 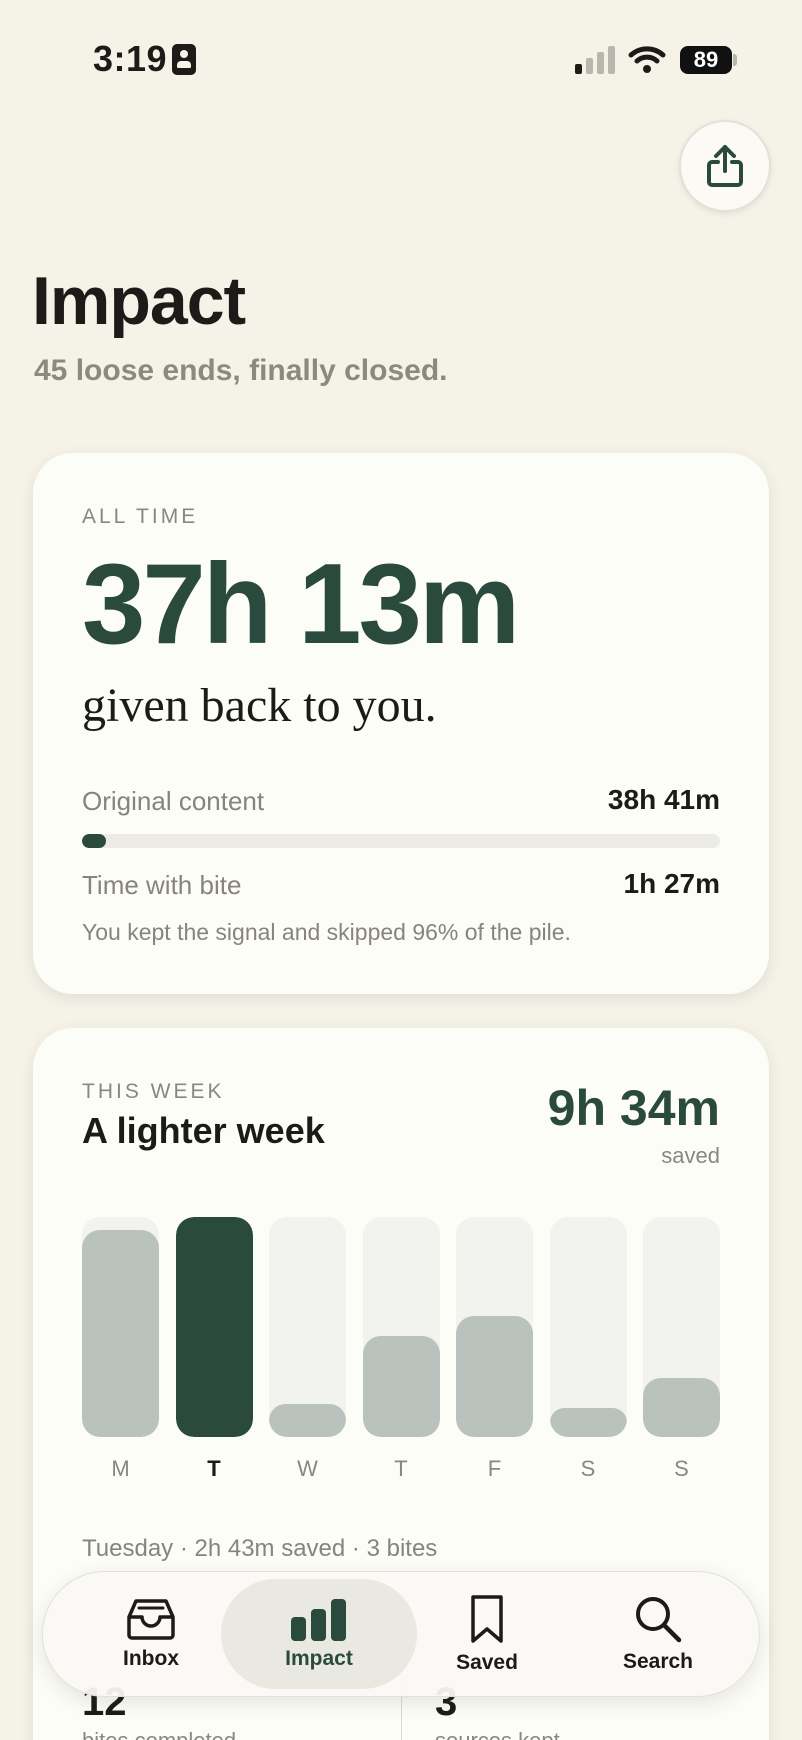 What do you see at coordinates (672, 883) in the screenshot?
I see `time-with-bite-value: 1h 27m` at bounding box center [672, 883].